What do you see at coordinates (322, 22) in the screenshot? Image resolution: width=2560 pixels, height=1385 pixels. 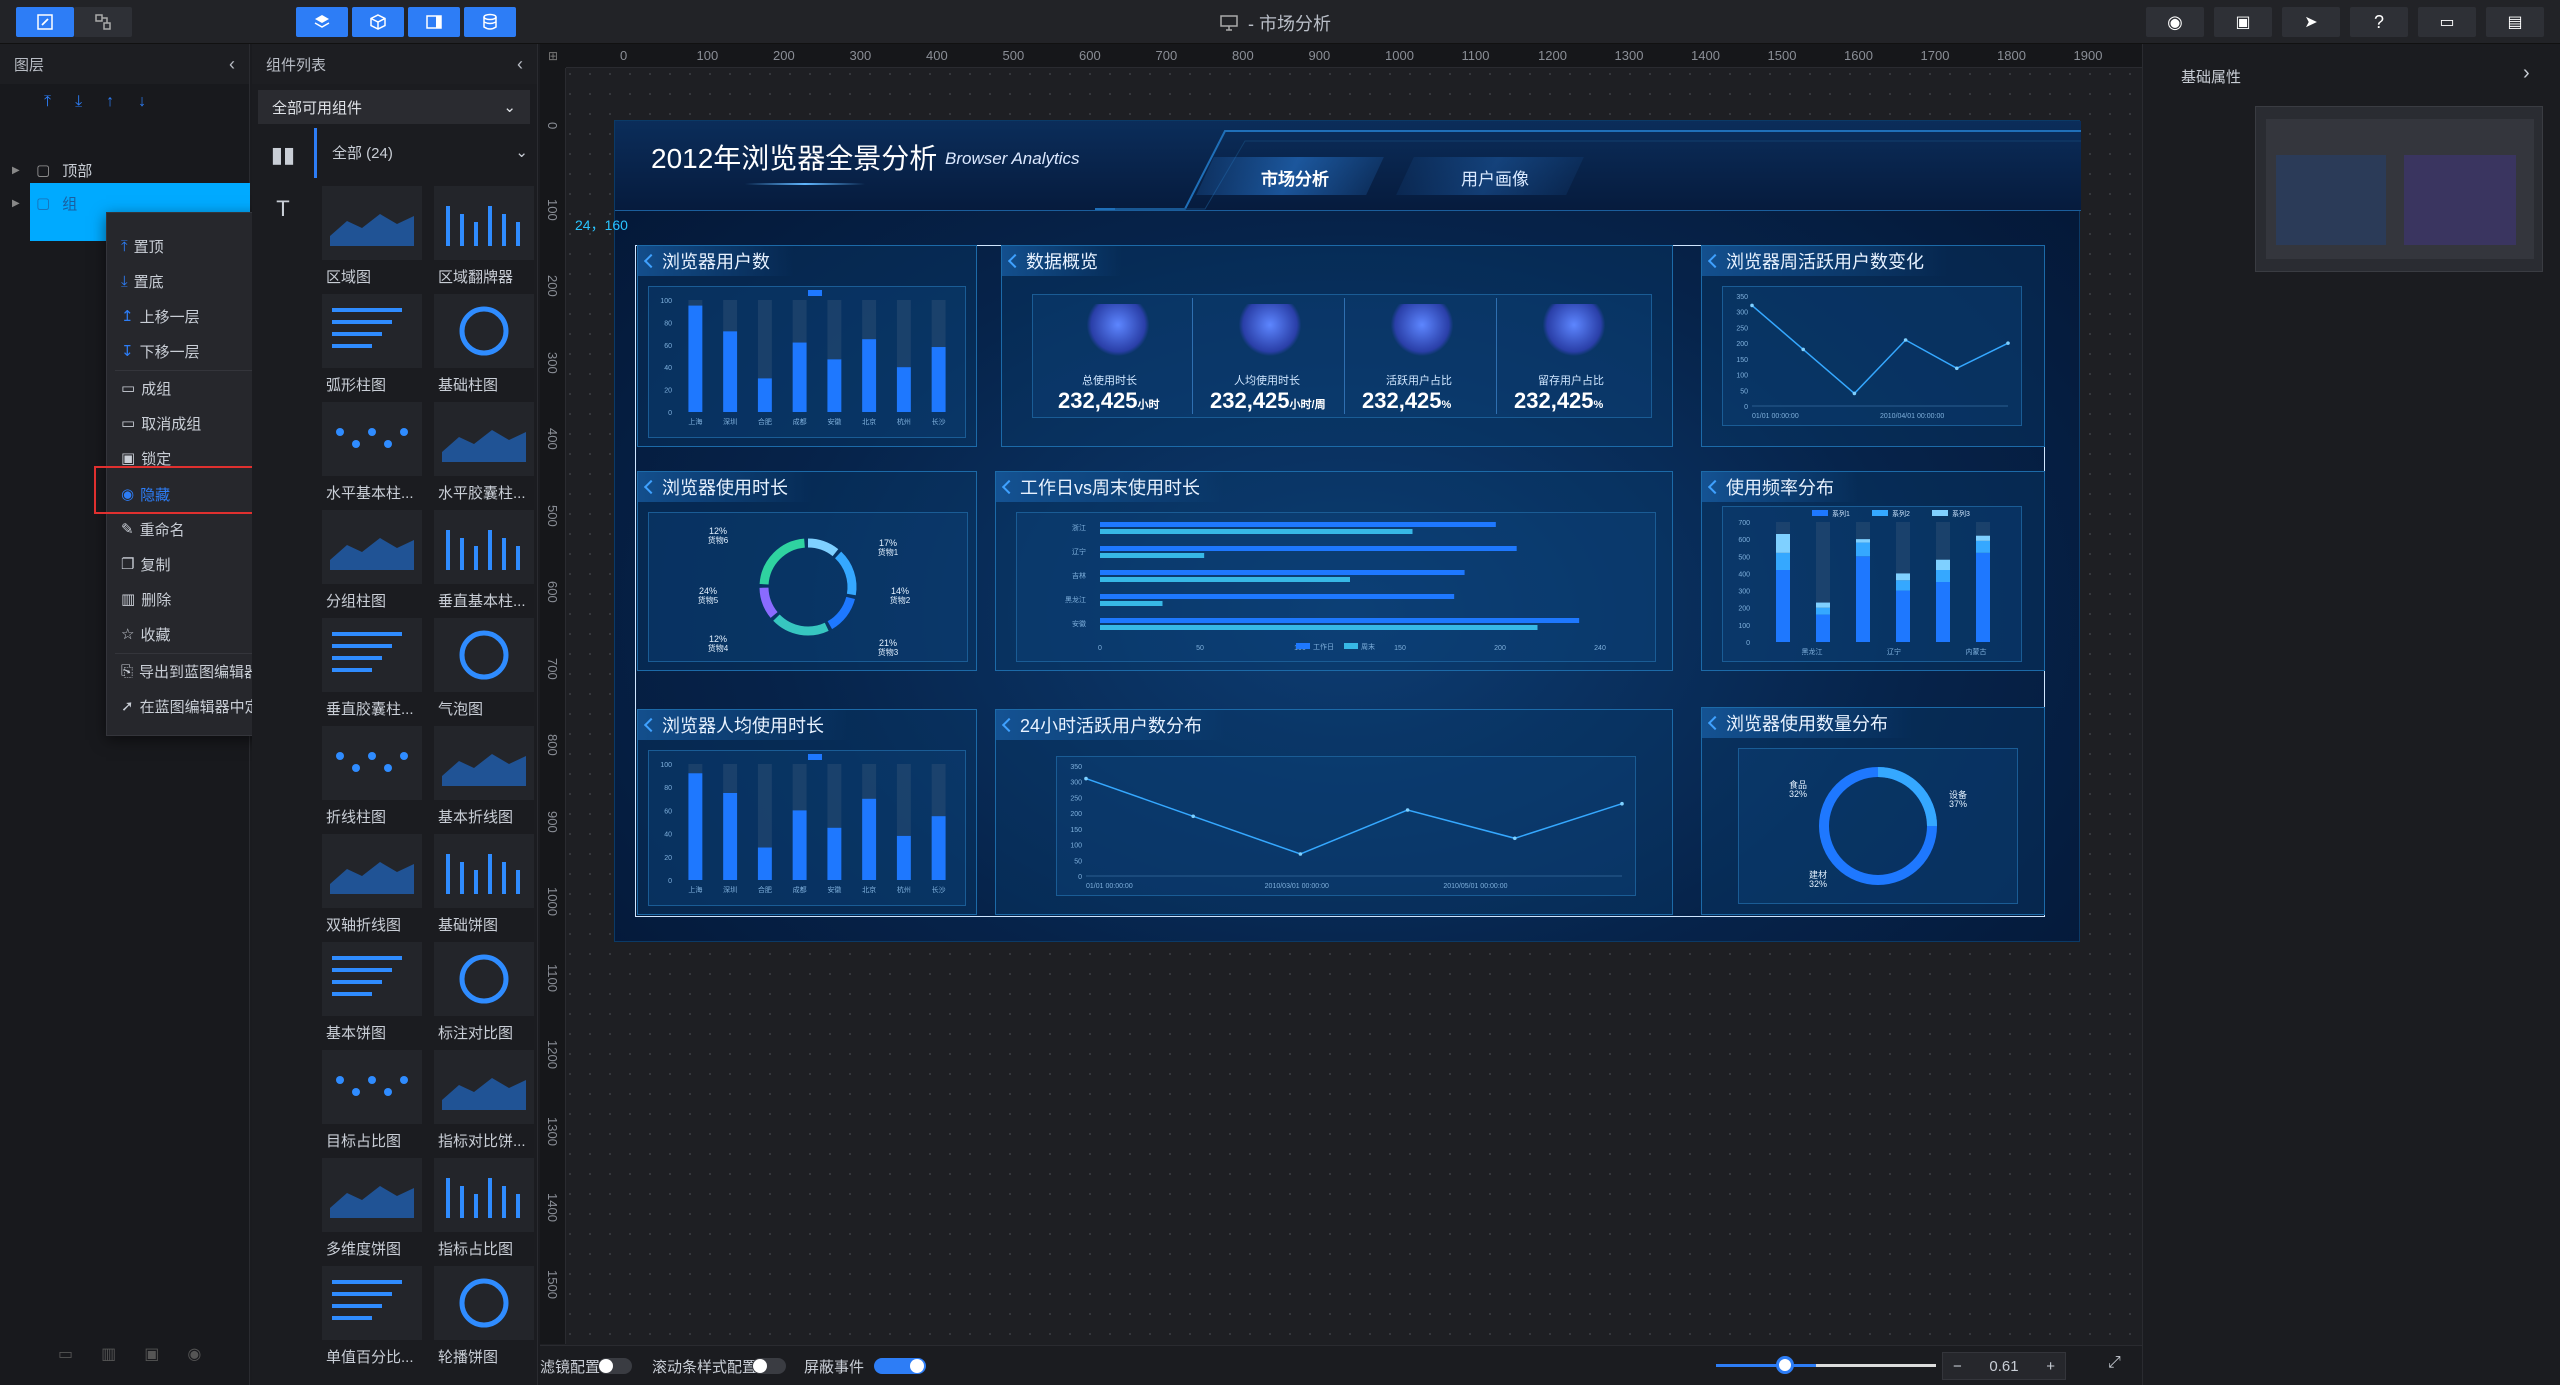 I see `layers-toggle-button` at bounding box center [322, 22].